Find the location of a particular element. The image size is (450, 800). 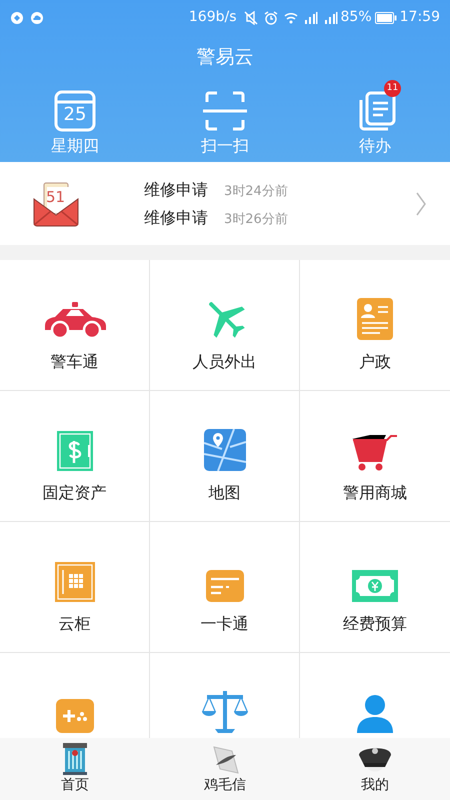

map-icon is located at coordinates (225, 450).